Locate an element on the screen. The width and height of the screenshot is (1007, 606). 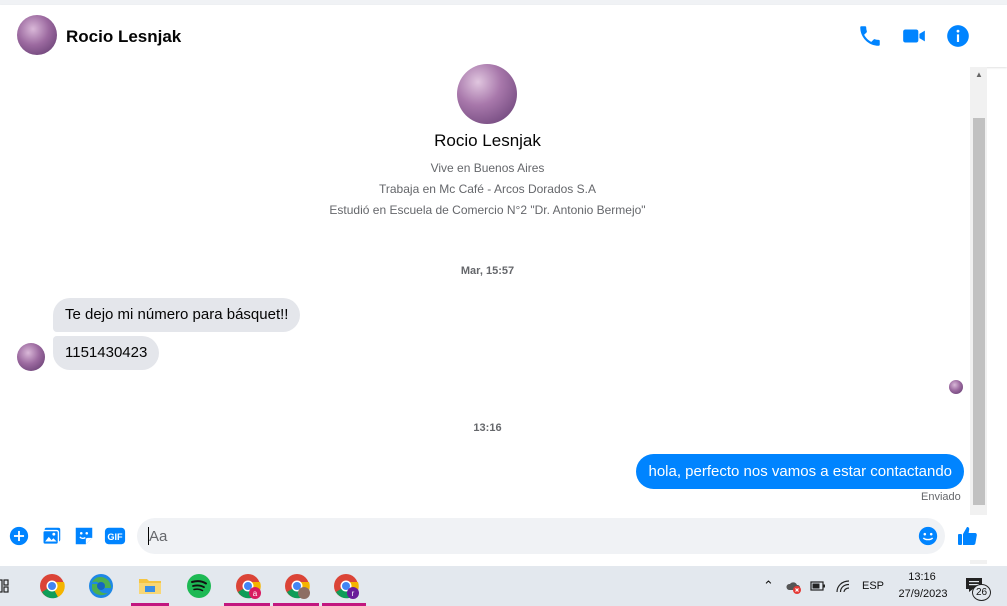
sent-status: Enviado is located at coordinates (941, 497).